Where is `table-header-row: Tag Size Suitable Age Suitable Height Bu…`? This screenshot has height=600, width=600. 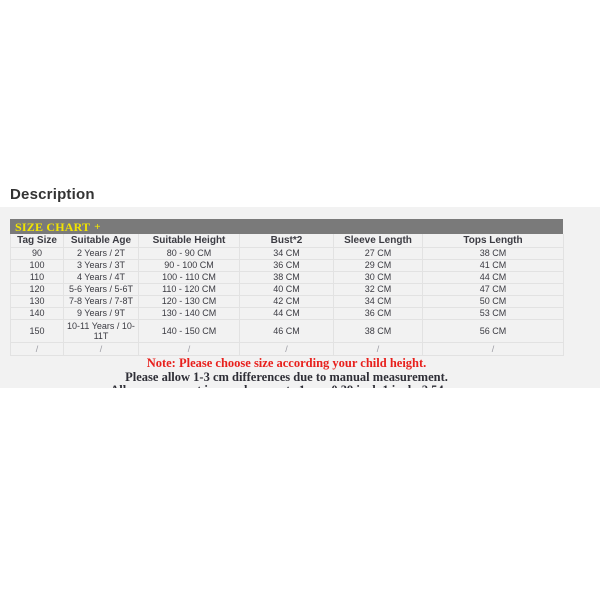 table-header-row: Tag Size Suitable Age Suitable Height Bu… is located at coordinates (287, 241).